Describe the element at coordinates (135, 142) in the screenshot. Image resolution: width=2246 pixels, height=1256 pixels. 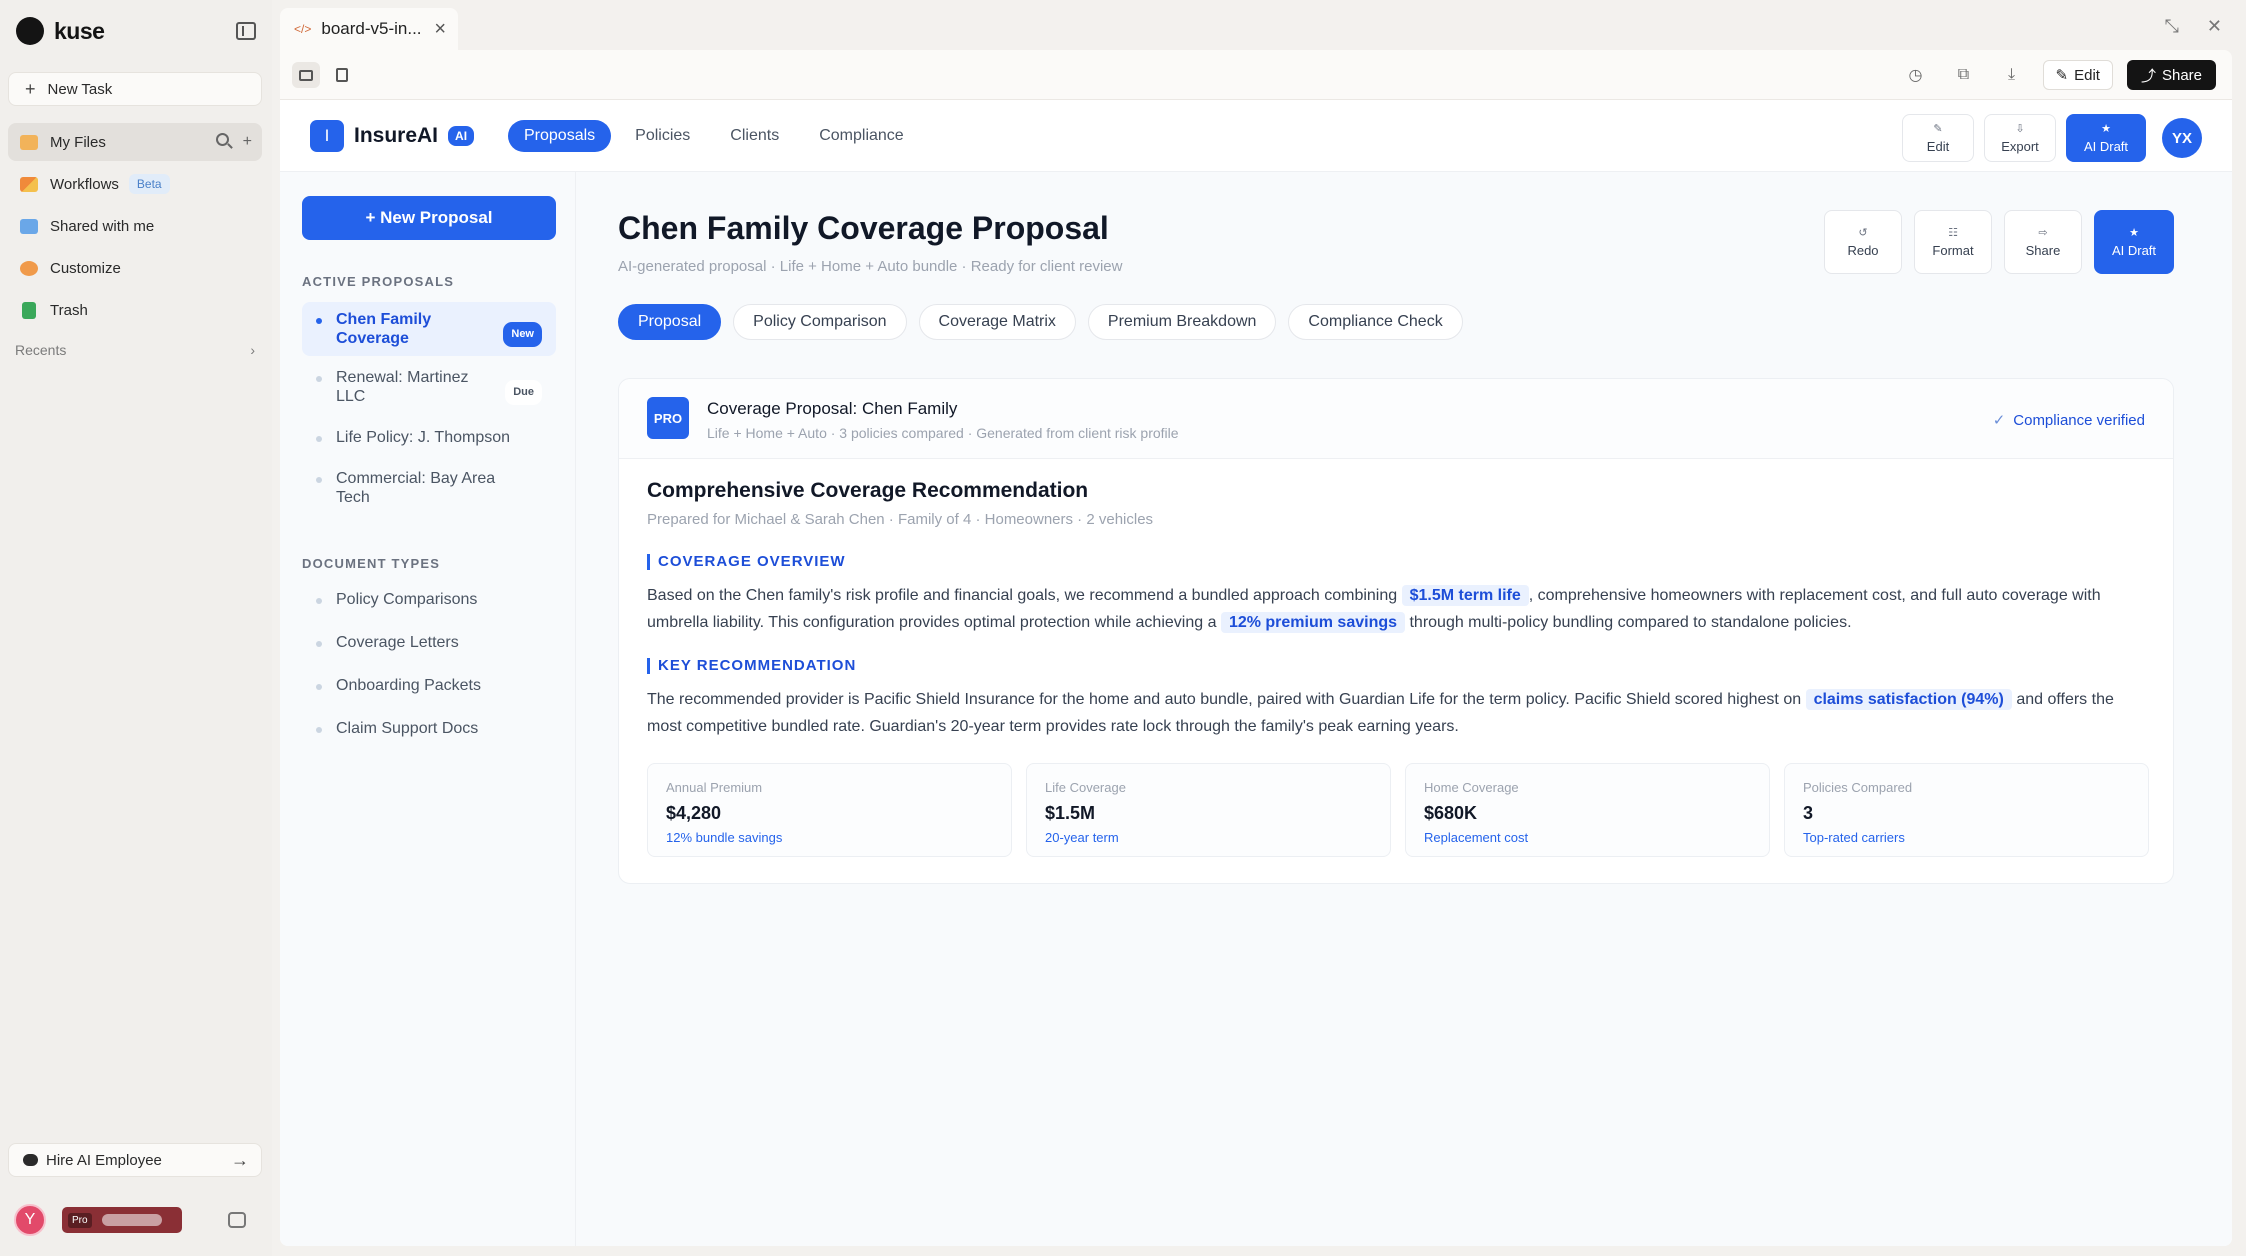
I see `rail-item-my-files: My Files +` at that location.